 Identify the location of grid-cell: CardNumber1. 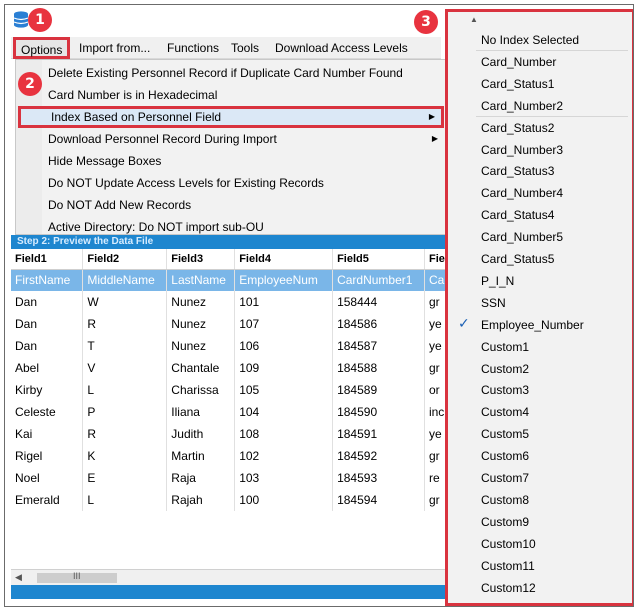
(378, 280).